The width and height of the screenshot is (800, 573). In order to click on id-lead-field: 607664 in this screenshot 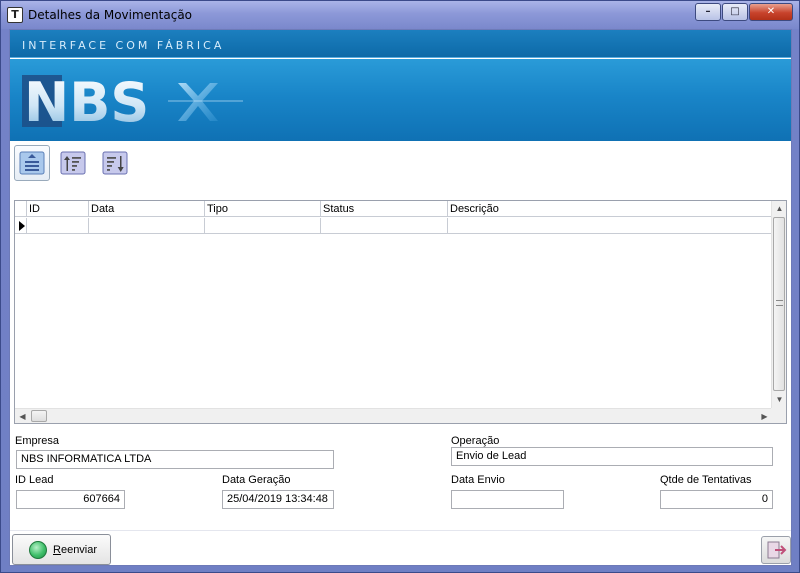, I will do `click(70, 499)`.